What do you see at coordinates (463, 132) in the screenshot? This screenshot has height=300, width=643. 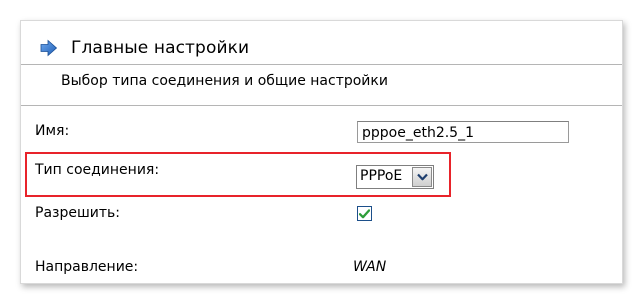 I see `name-input` at bounding box center [463, 132].